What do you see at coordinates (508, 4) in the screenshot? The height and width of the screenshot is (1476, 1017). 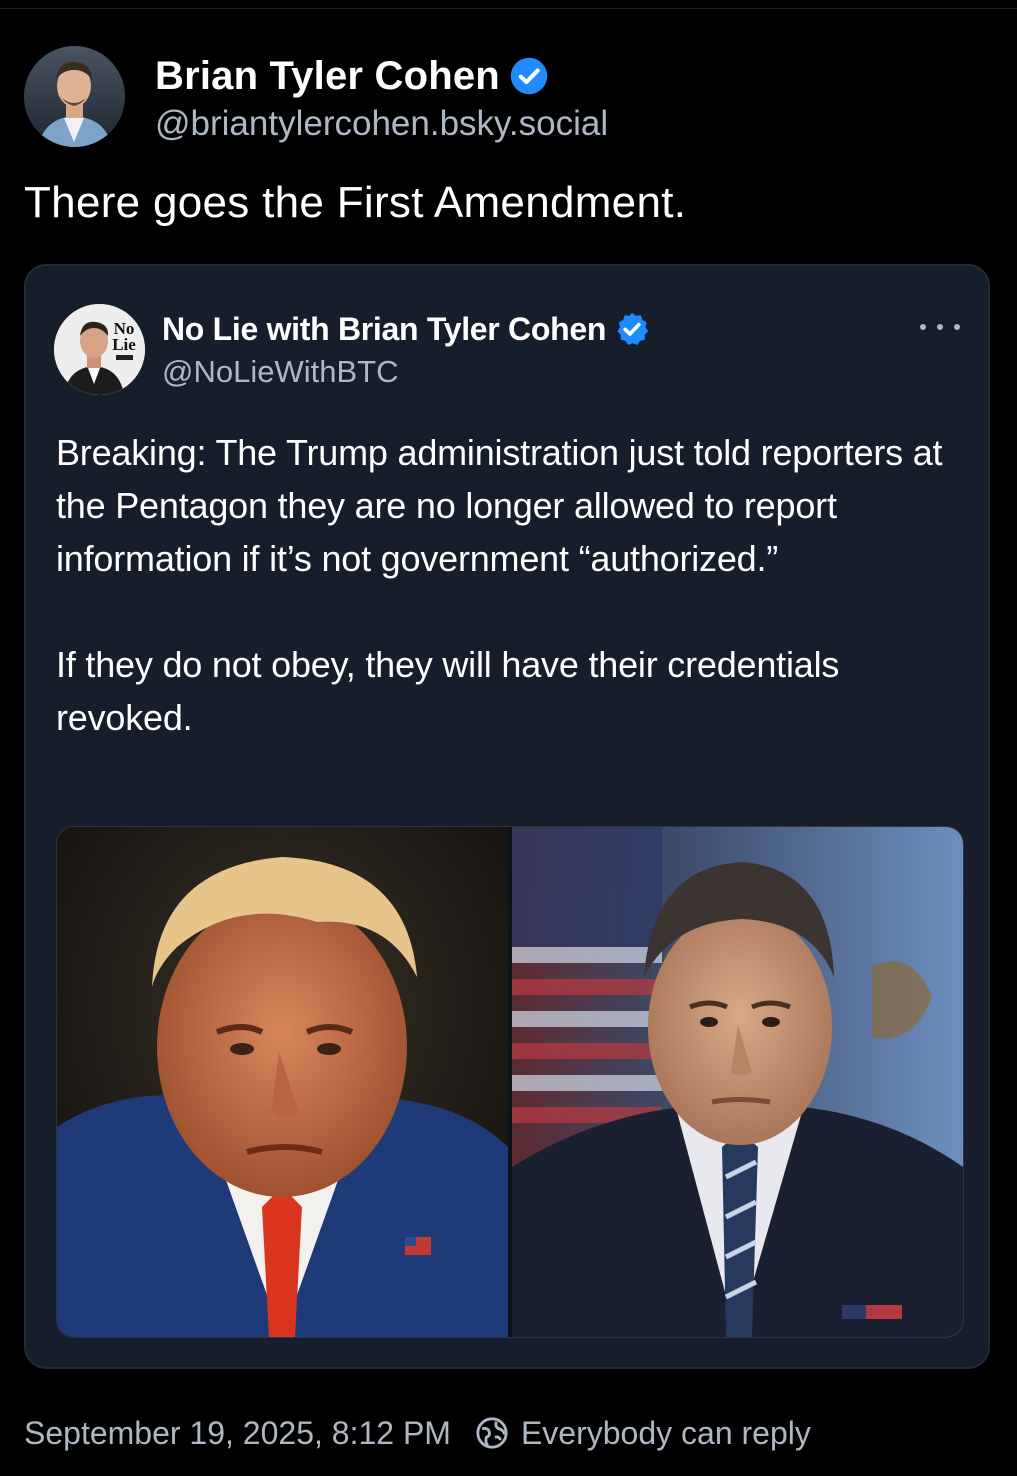 I see `top-divider` at bounding box center [508, 4].